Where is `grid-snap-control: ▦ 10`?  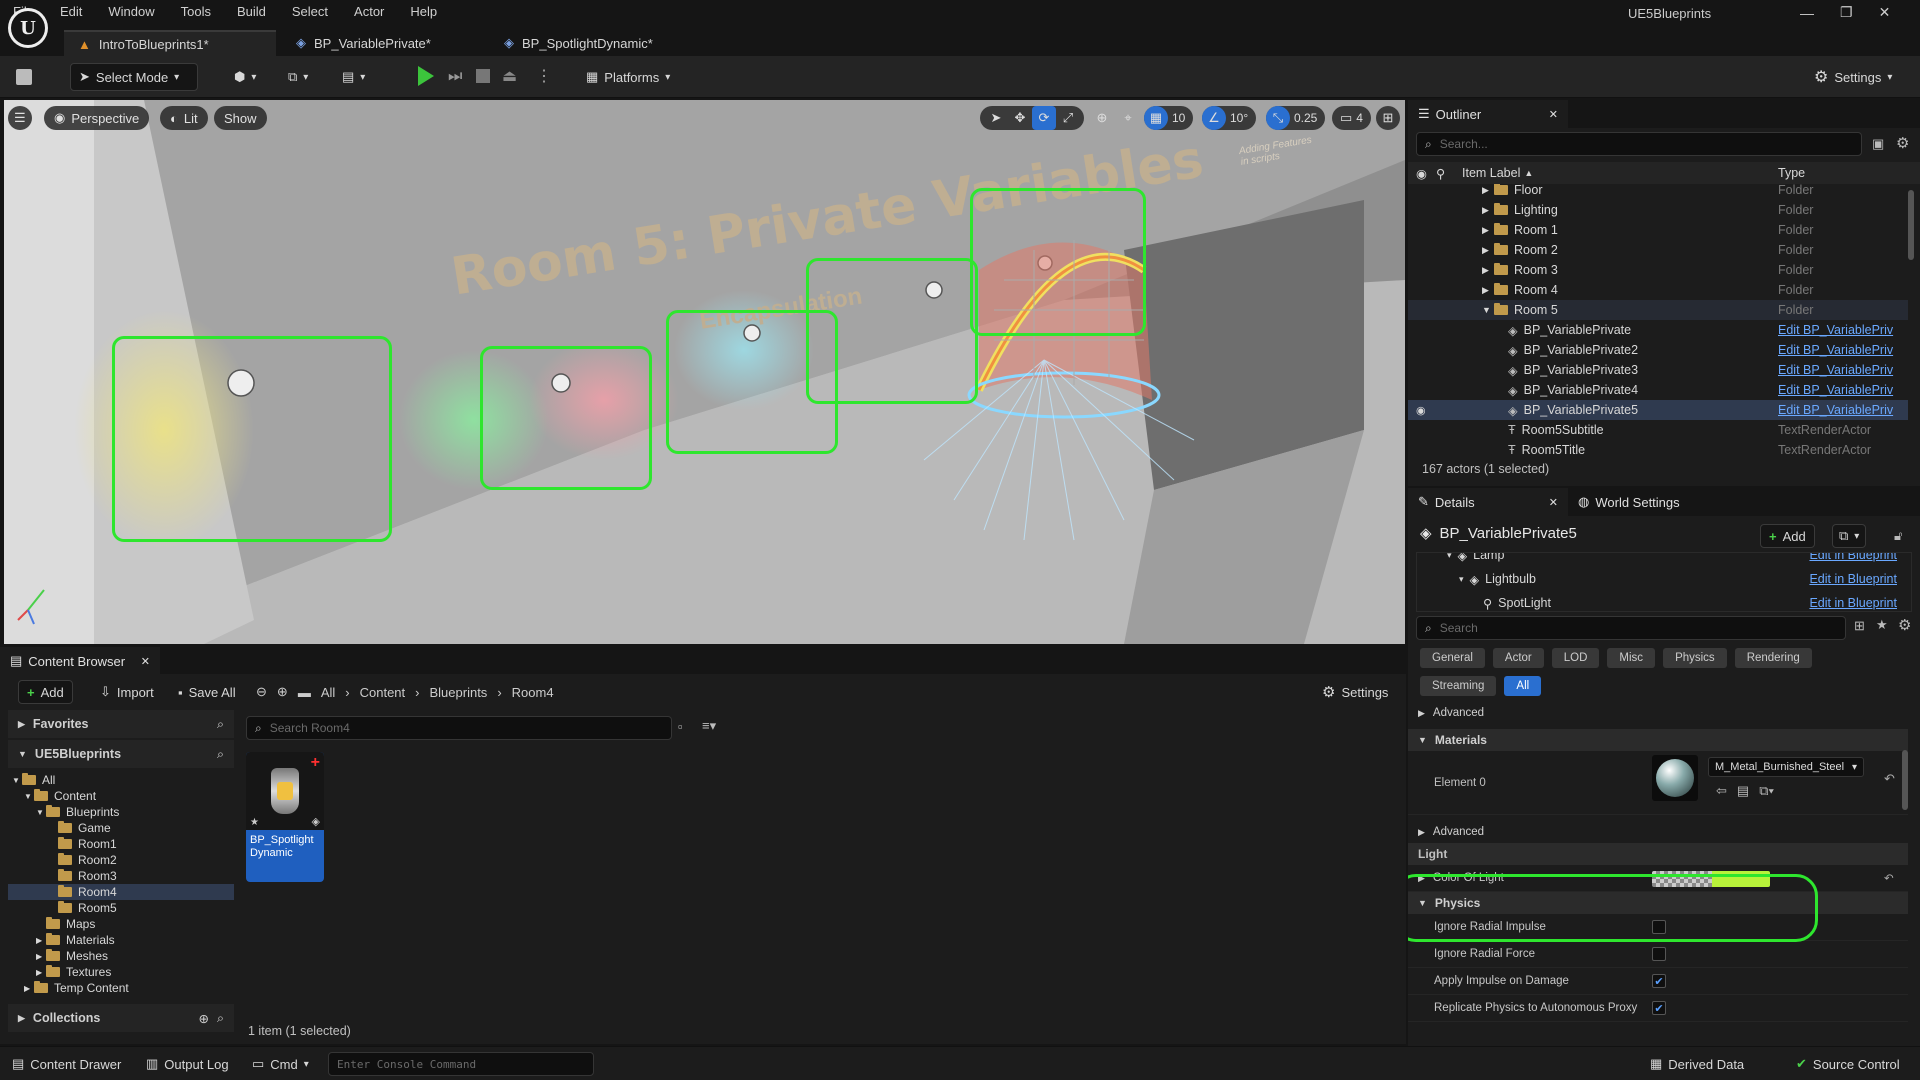 grid-snap-control: ▦ 10 is located at coordinates (1169, 118).